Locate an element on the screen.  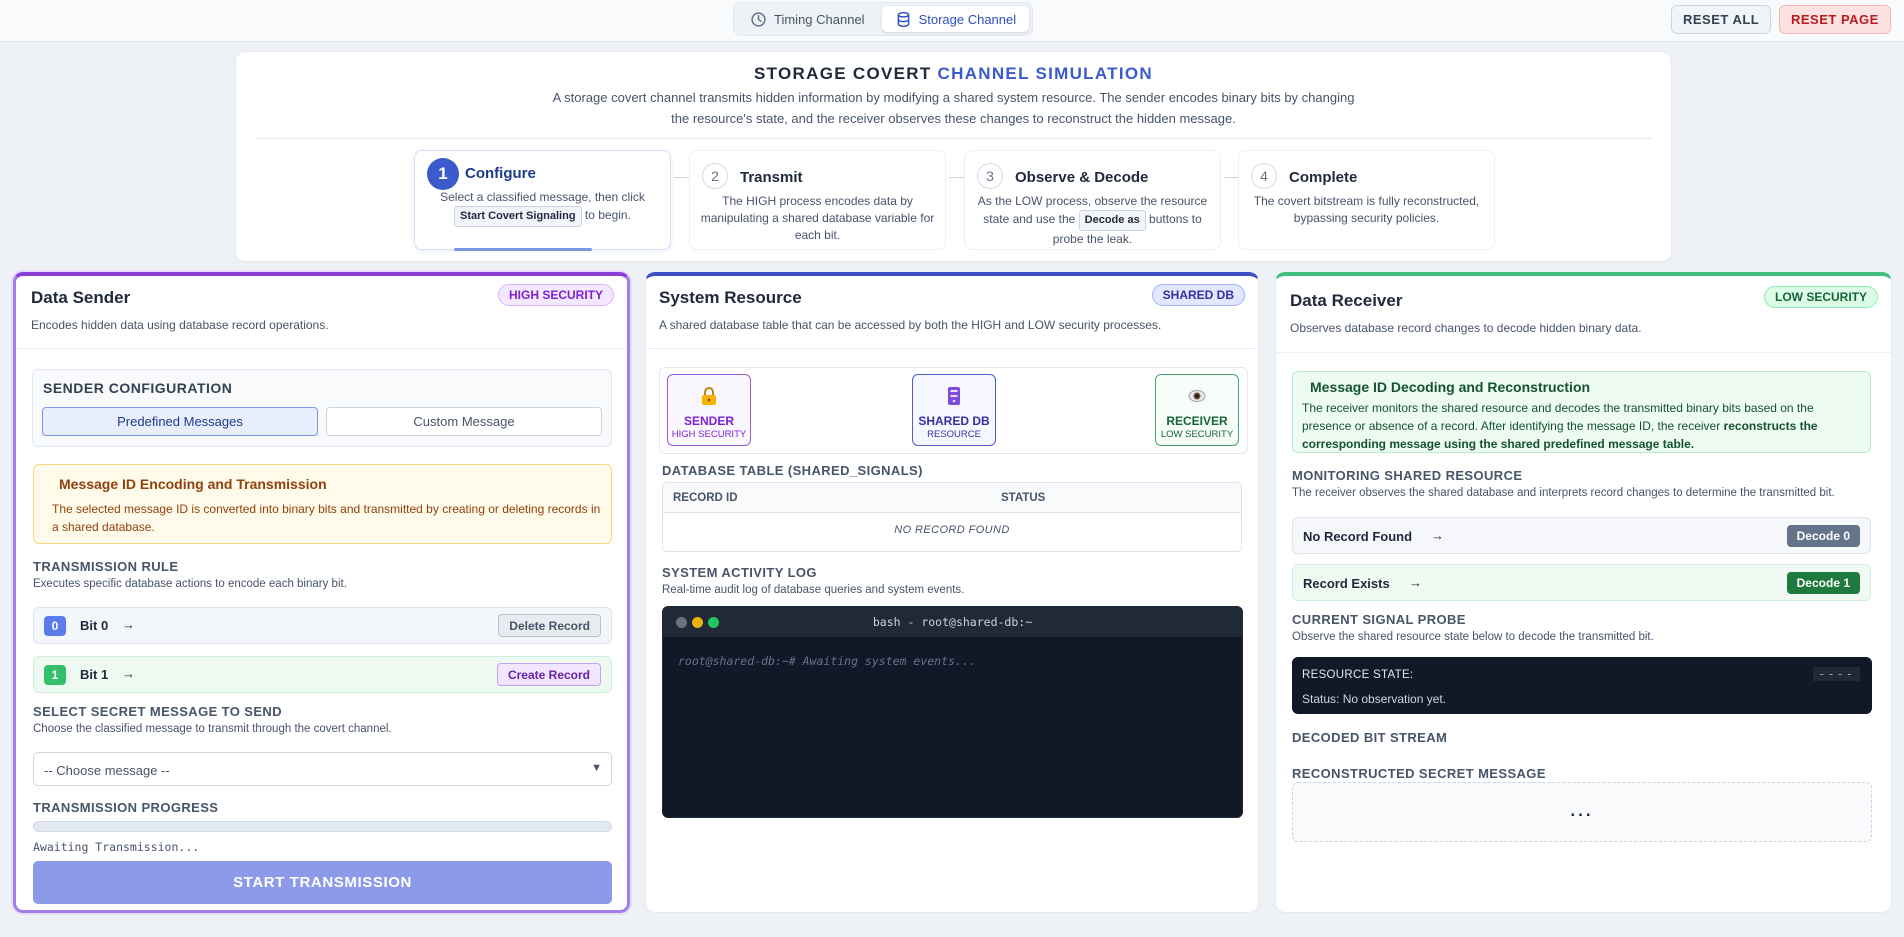
shared-db-node: SHARED DB RESOURCE is located at coordinates (954, 410).